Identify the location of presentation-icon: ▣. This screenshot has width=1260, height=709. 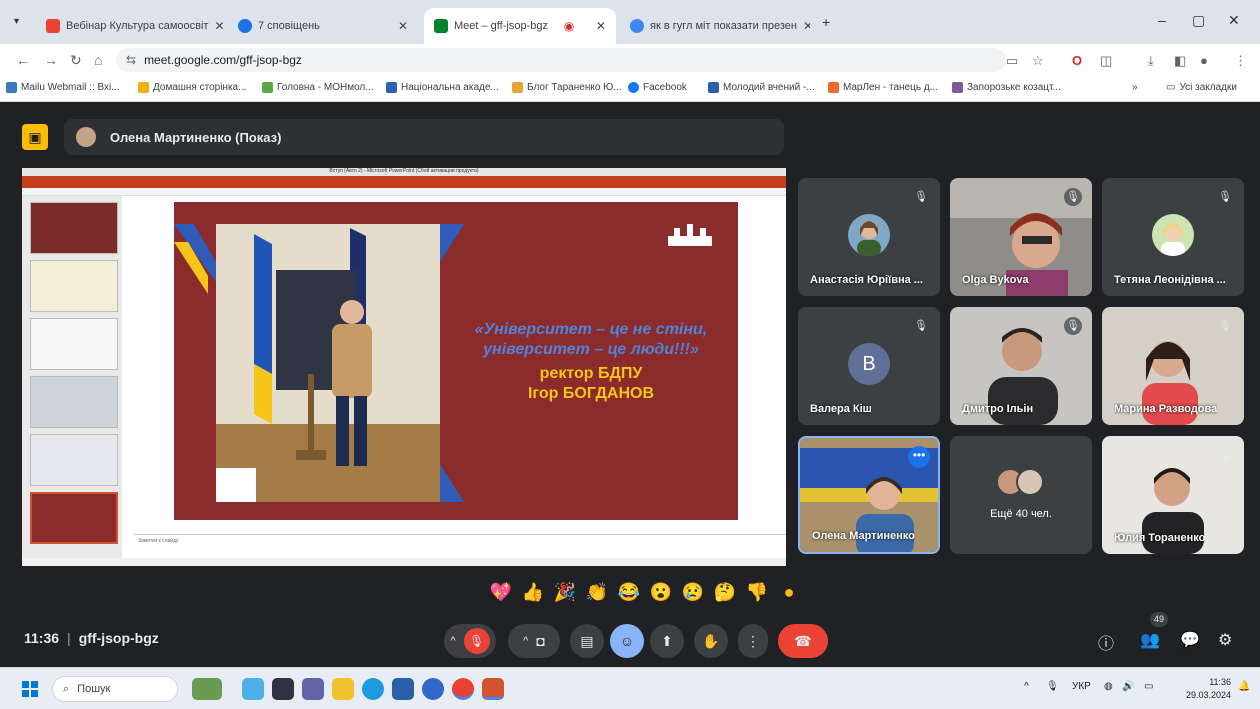
(35, 137).